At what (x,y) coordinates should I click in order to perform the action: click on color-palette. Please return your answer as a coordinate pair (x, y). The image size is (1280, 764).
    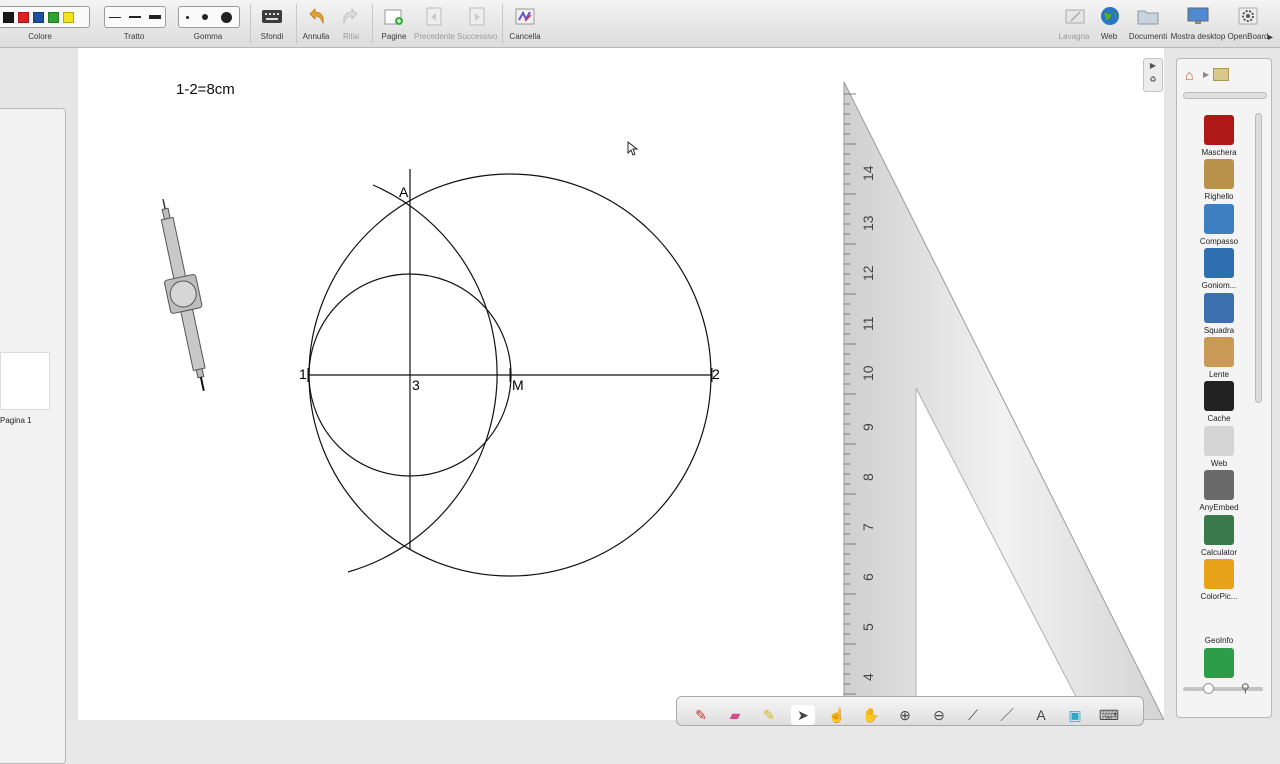
    Looking at the image, I should click on (45, 17).